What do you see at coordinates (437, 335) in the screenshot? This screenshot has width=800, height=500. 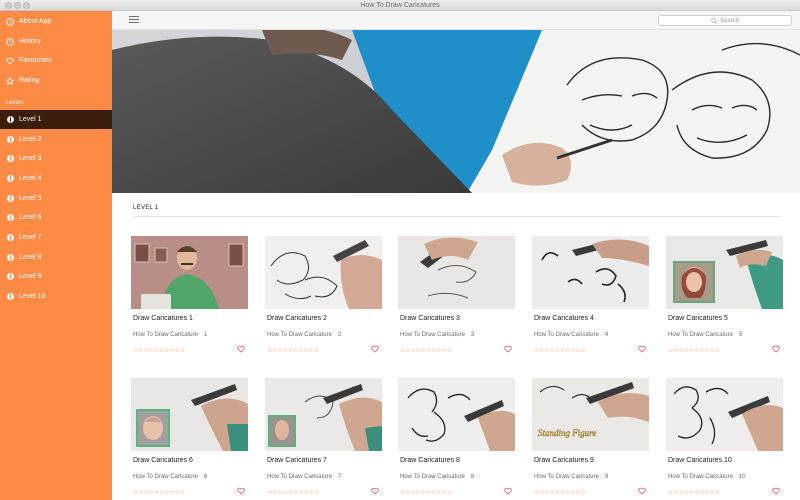 I see `card-subtitle: How To Draw Caricature 3` at bounding box center [437, 335].